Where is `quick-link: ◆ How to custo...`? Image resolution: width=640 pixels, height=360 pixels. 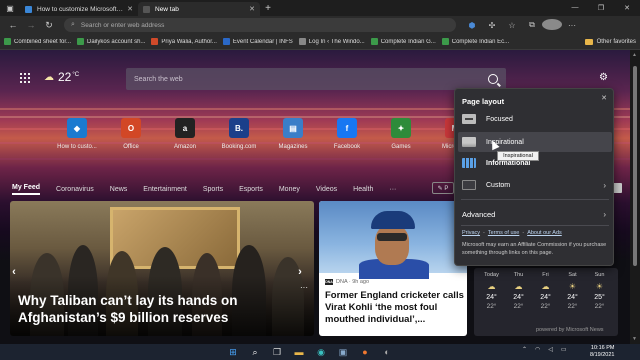
quick-link: ◆ How to custo... is located at coordinates (77, 134).